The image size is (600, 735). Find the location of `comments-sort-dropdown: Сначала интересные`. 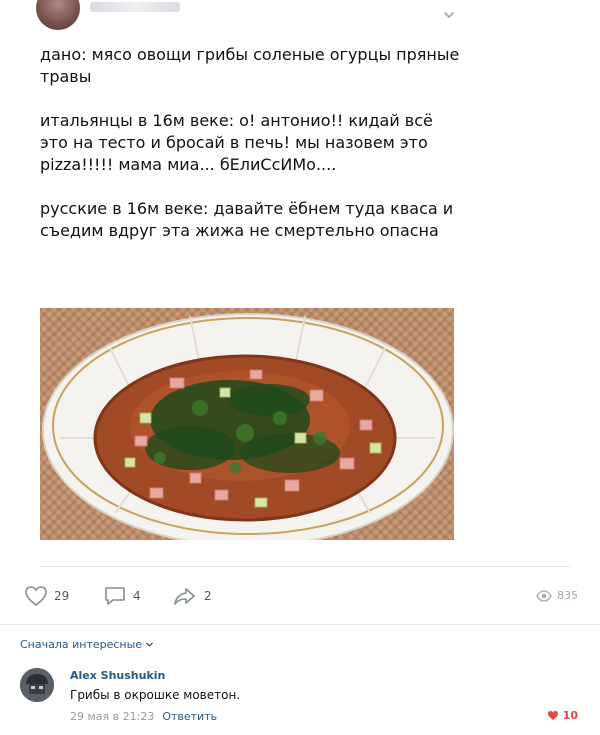

comments-sort-dropdown: Сначала интересные is located at coordinates (87, 644).